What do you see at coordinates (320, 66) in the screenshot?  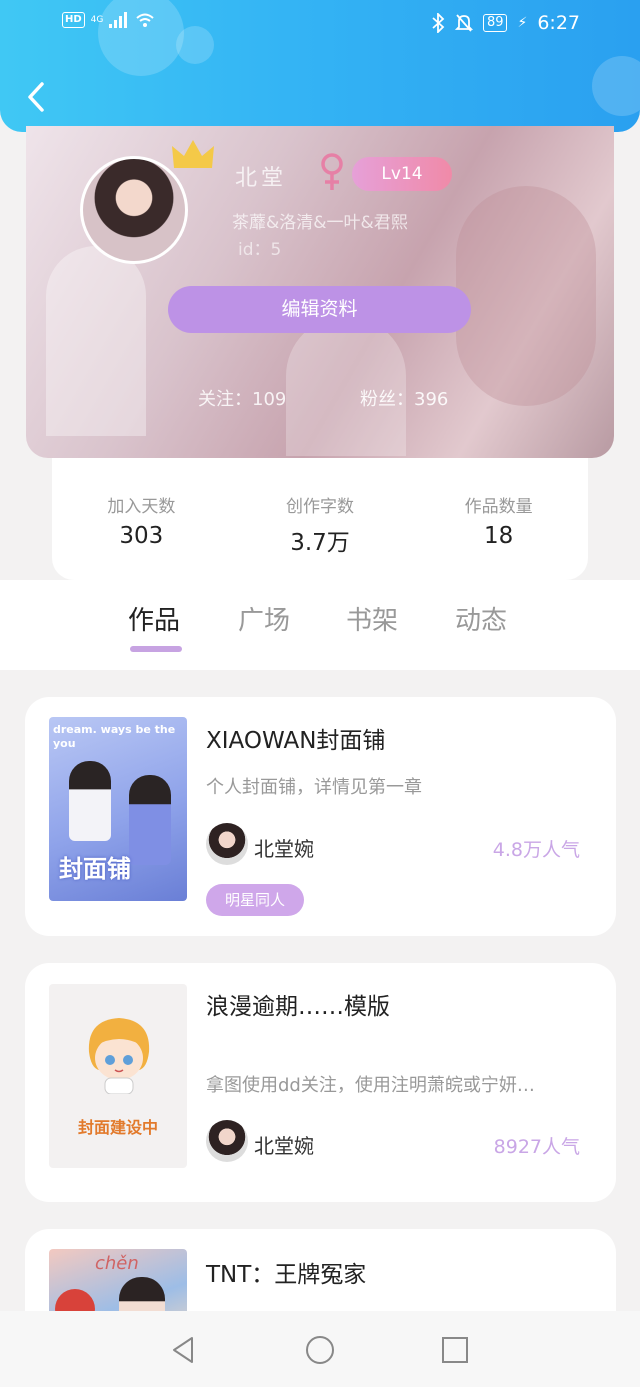 I see `app-header: HD 4G 89 ⚡ 6:27` at bounding box center [320, 66].